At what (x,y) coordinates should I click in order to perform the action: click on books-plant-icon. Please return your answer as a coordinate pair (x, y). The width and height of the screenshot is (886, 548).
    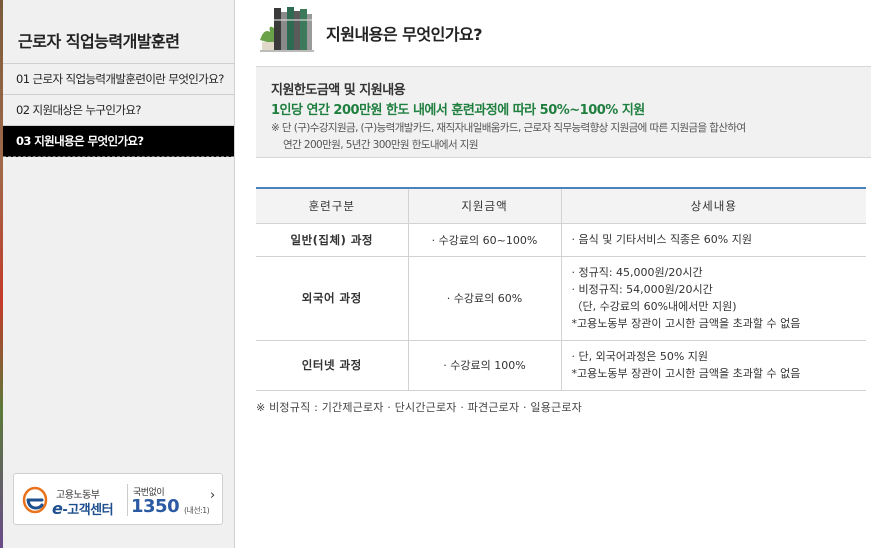
    Looking at the image, I should click on (287, 29).